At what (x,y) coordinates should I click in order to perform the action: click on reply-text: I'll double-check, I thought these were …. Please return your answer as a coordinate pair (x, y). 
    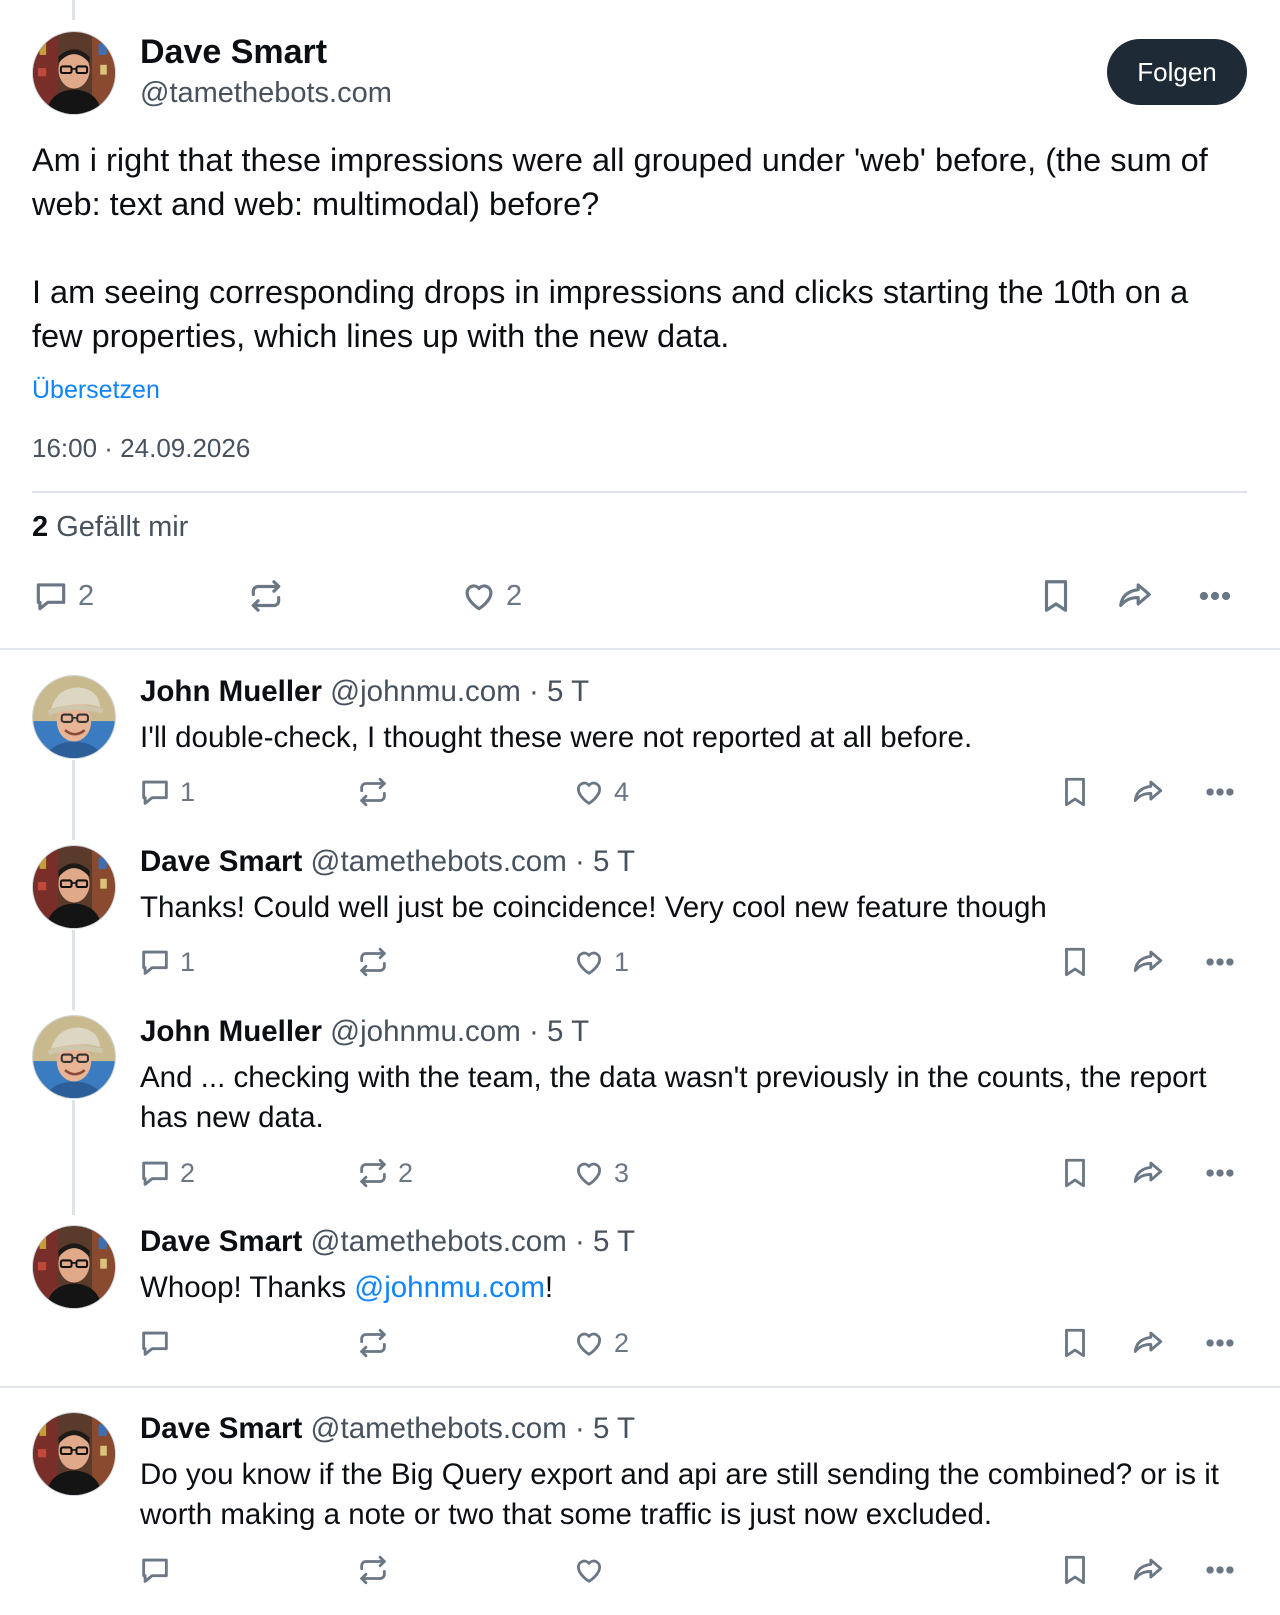
    Looking at the image, I should click on (556, 737).